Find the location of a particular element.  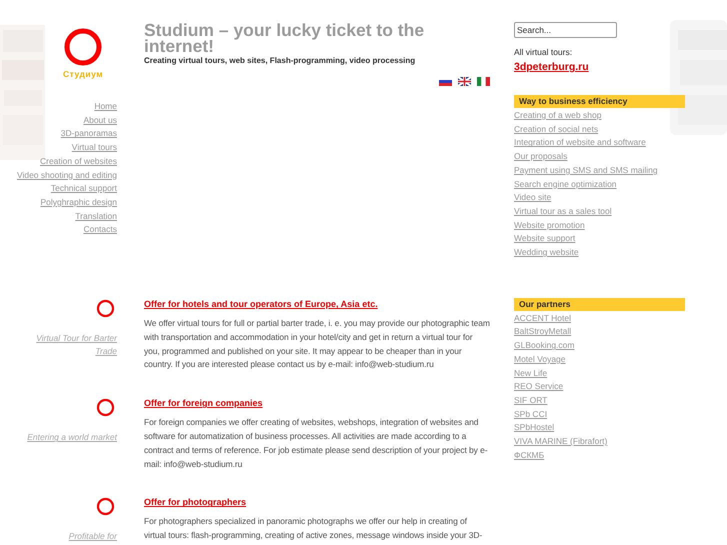

offer-text: For photographers specialized in panoramic photographs we offer our help in creating of virtual tours: flash-programming, creating of active zones, message windows inside your 3D- is located at coordinates (314, 528).